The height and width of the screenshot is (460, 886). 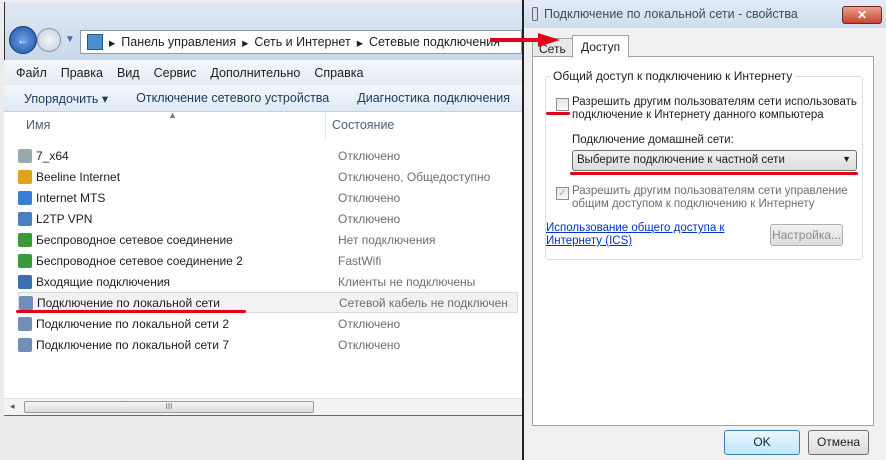 I want to click on sort-ascending-icon: ▲, so click(x=172, y=115).